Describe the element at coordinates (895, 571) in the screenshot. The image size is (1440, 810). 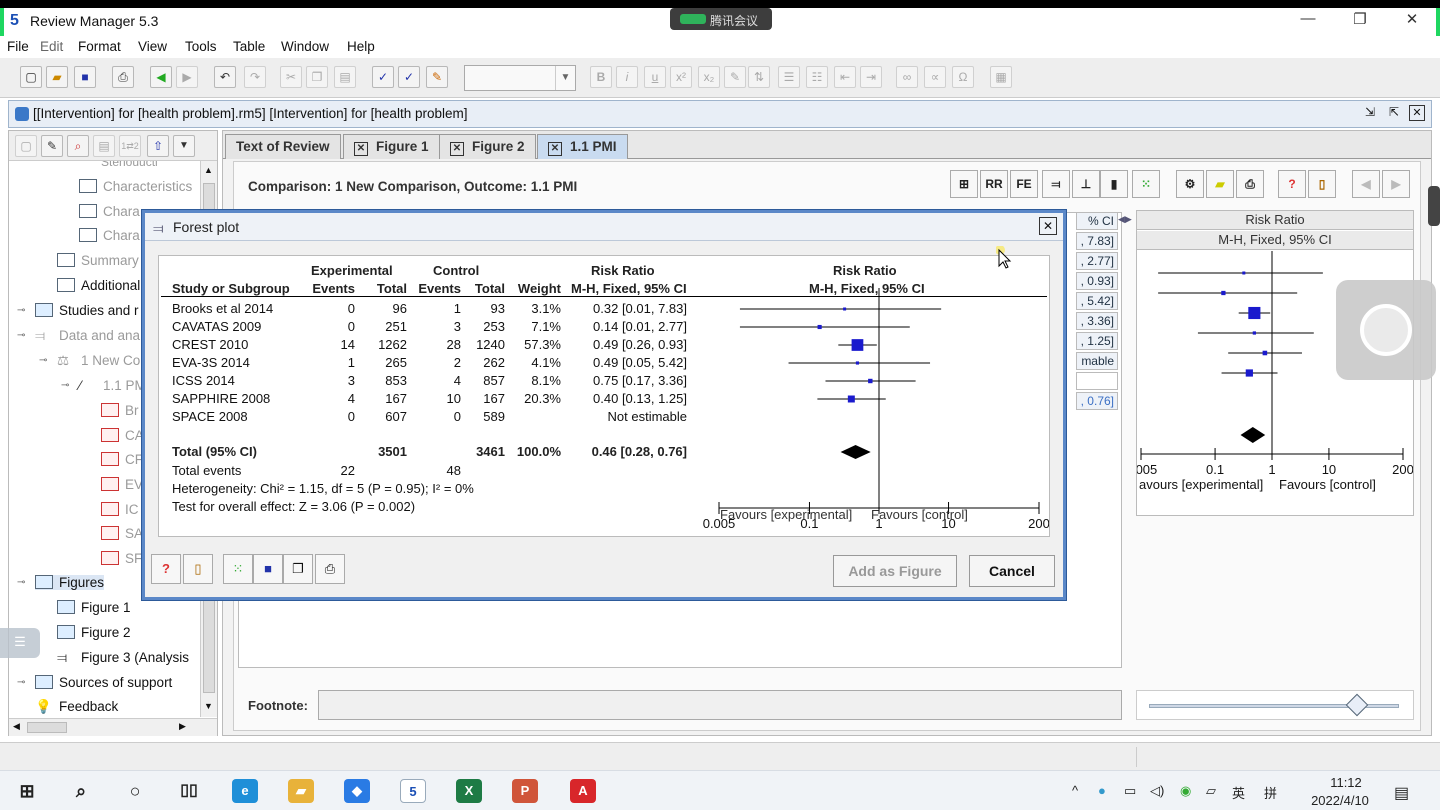
I see `add-as-figure-button: Add as Figure` at that location.